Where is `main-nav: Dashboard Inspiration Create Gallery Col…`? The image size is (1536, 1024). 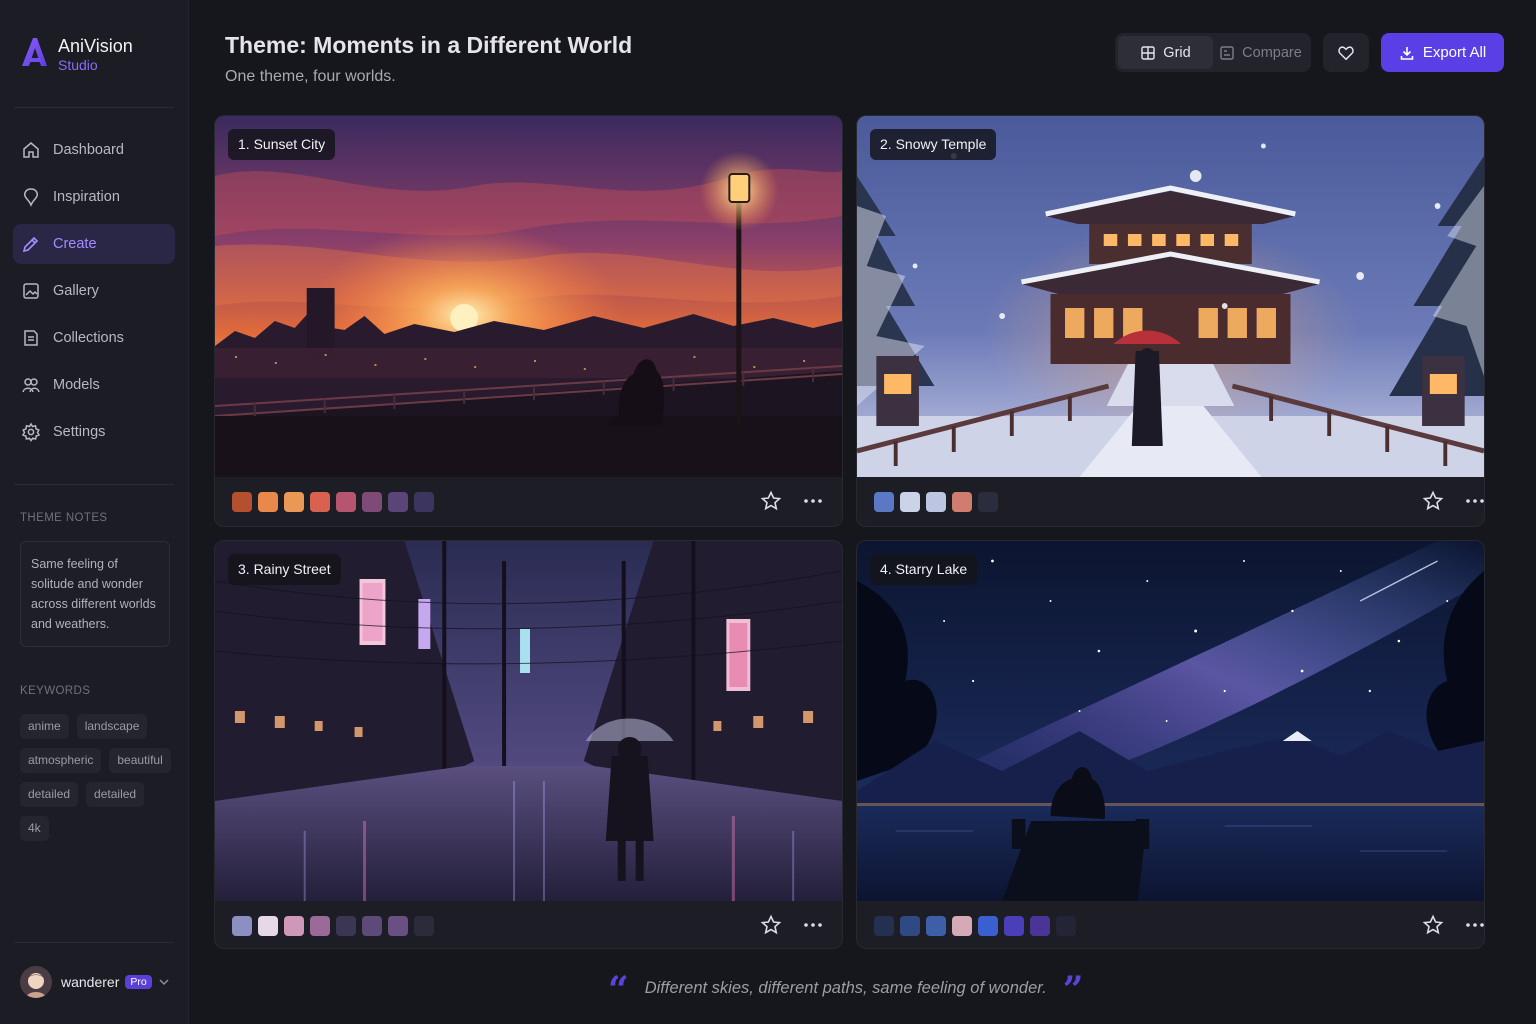
main-nav: Dashboard Inspiration Create Gallery Col… is located at coordinates (94, 294).